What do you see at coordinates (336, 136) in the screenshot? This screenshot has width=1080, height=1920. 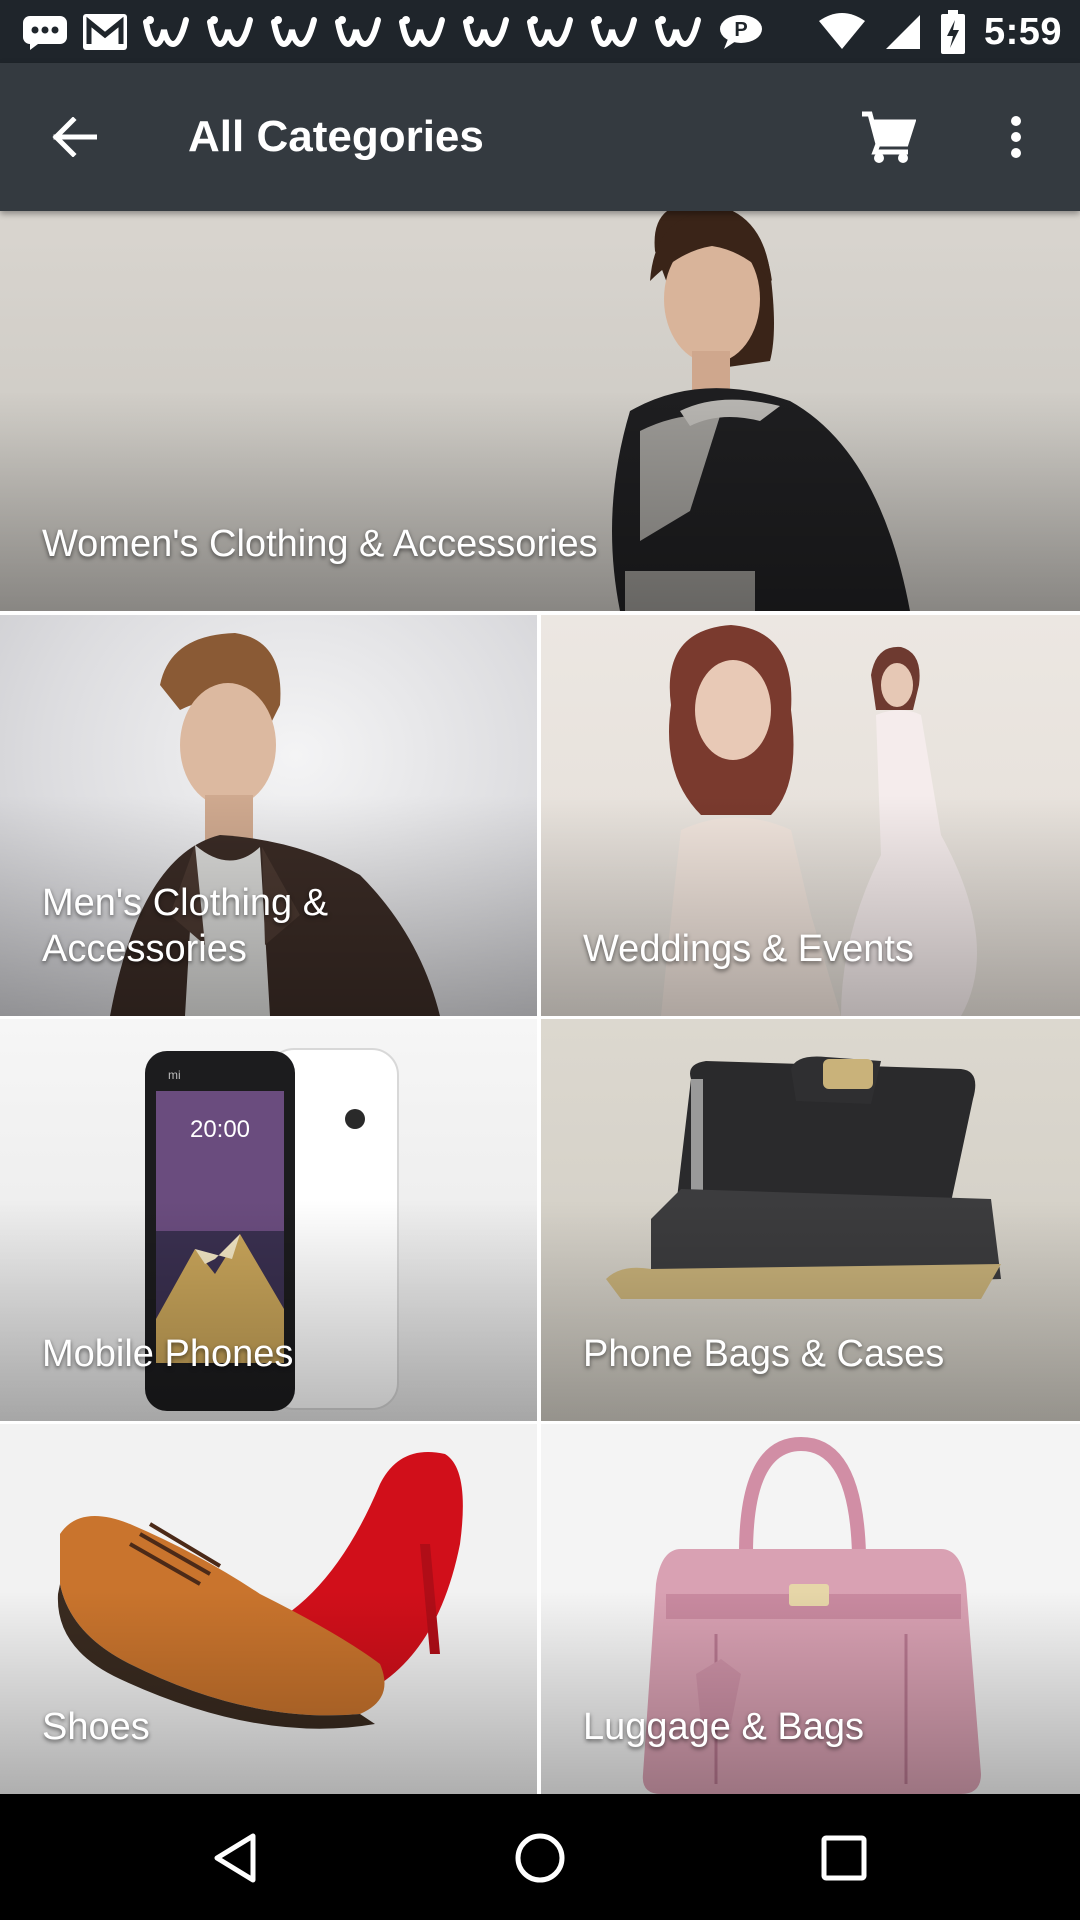 I see `page-title: All Categories` at bounding box center [336, 136].